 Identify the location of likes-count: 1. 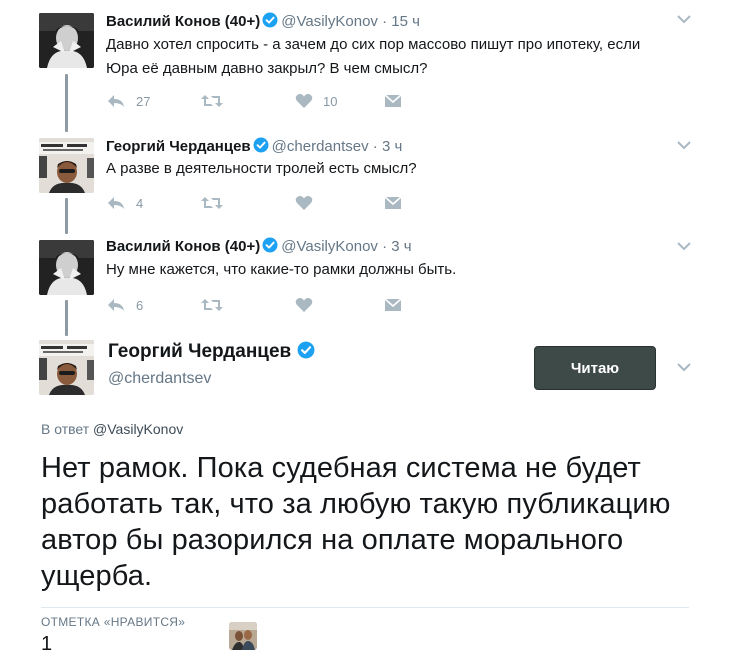
(46, 644).